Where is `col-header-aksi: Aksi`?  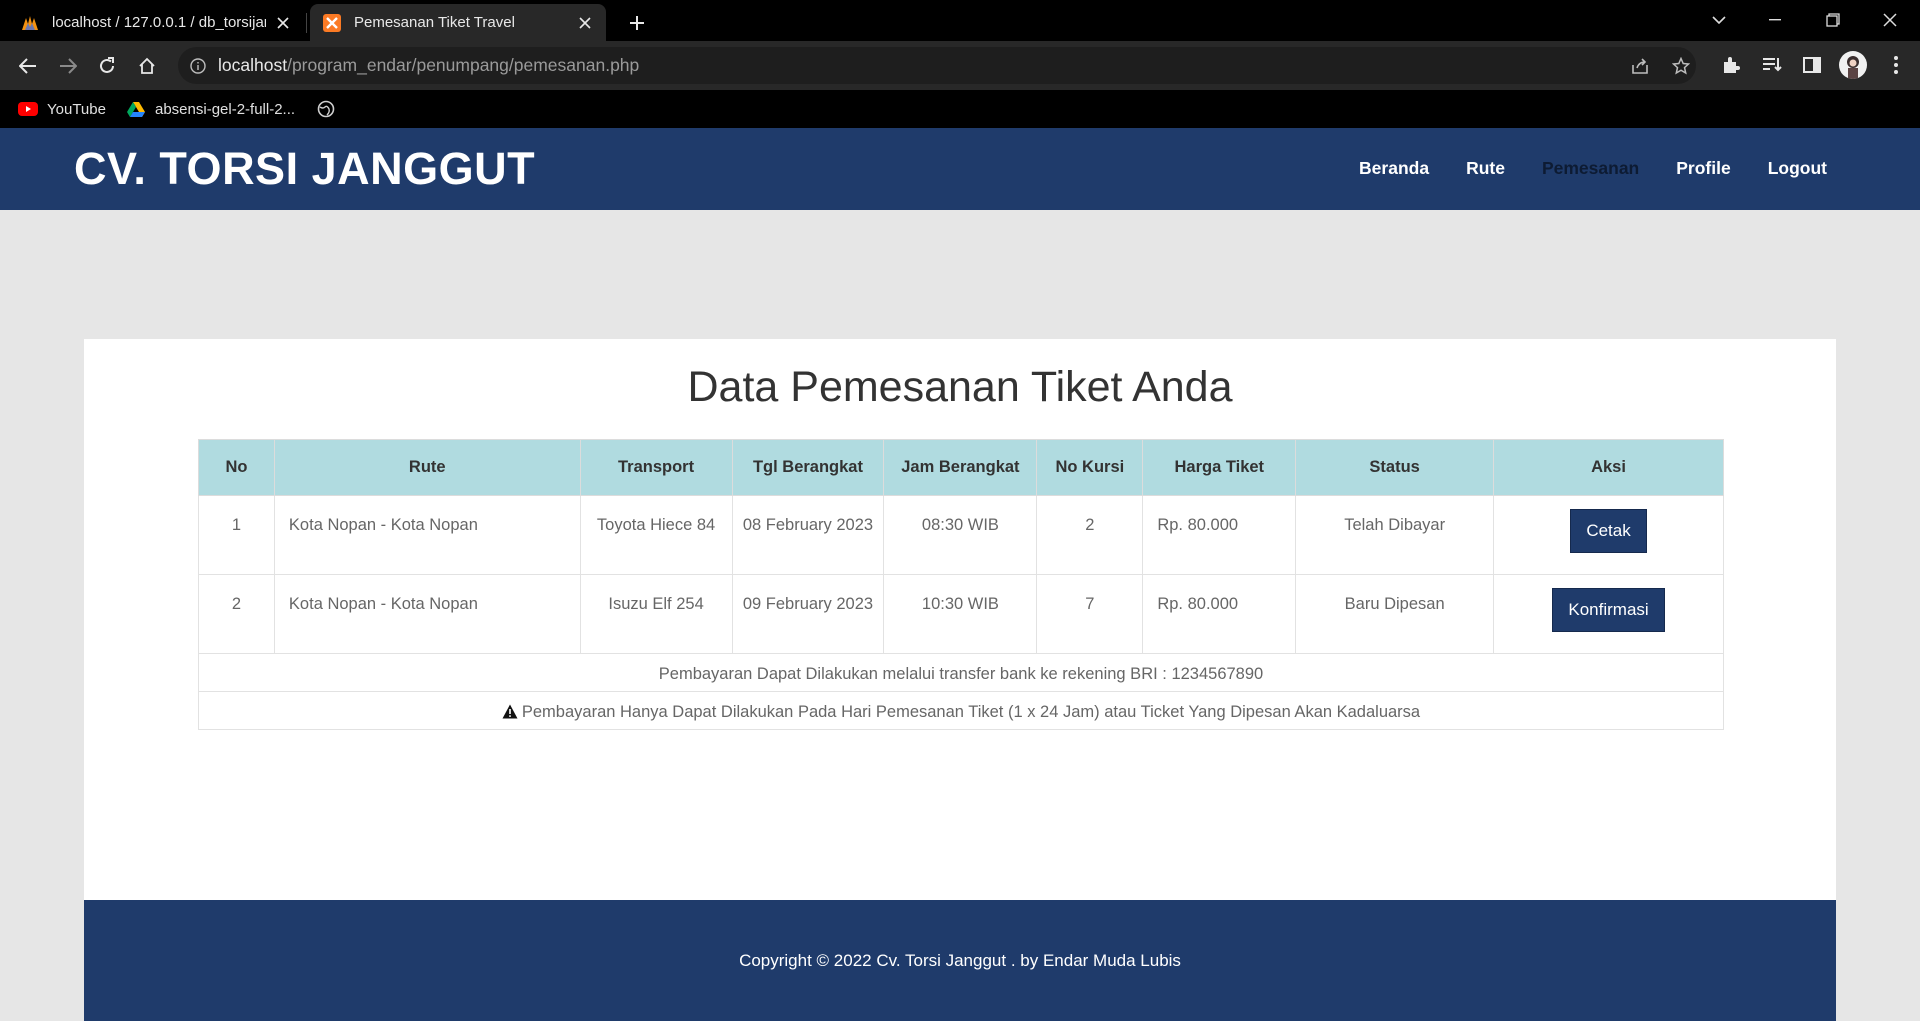
col-header-aksi: Aksi is located at coordinates (1608, 467).